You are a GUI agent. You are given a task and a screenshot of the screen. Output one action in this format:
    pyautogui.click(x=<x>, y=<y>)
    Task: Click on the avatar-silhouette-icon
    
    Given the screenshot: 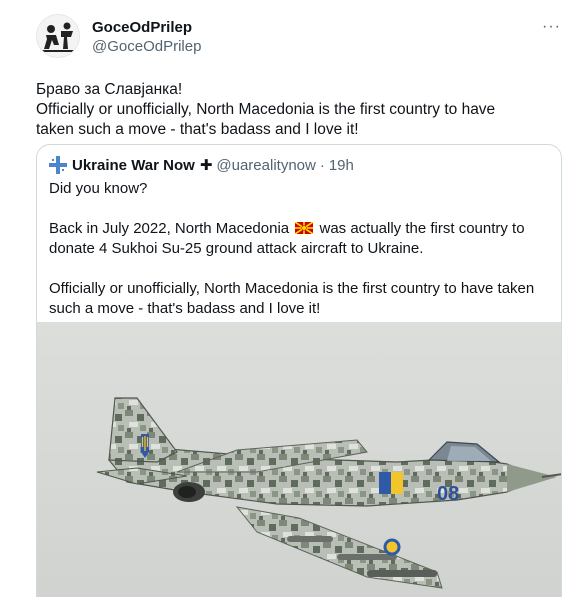 What is the action you would take?
    pyautogui.click(x=58, y=36)
    